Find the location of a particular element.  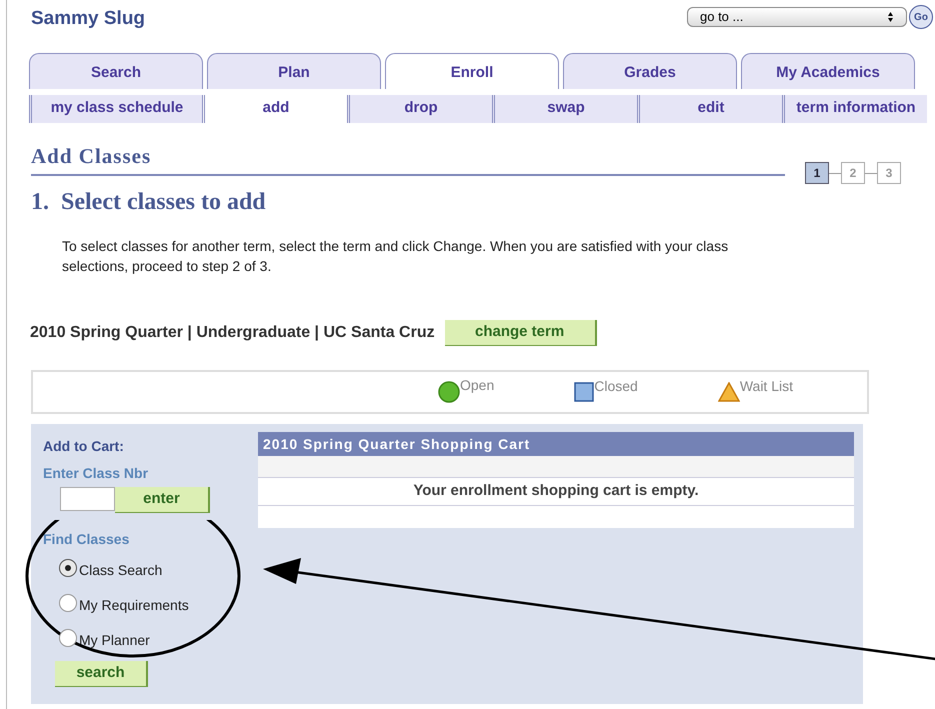

step-heading: 1. Select classes to add is located at coordinates (148, 202).